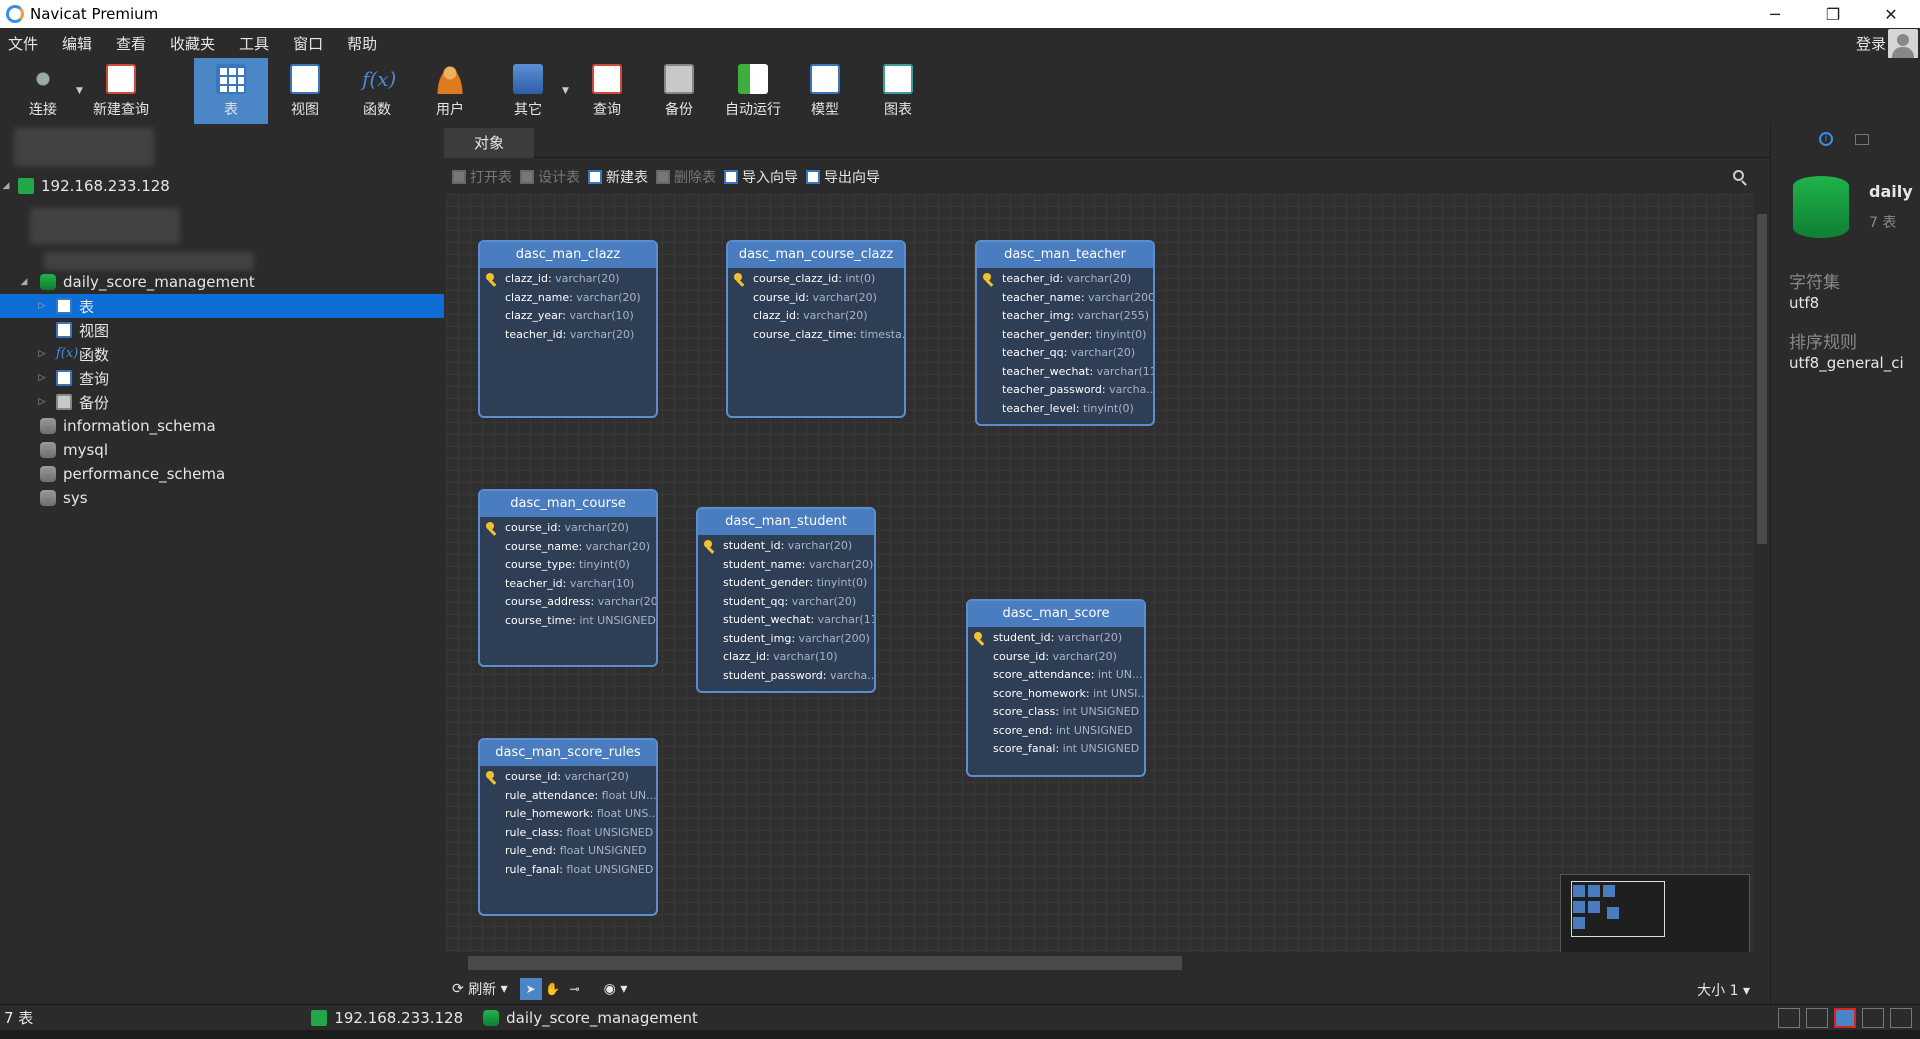 The height and width of the screenshot is (1039, 1920). Describe the element at coordinates (575, 989) in the screenshot. I see `connector-tool-icon: ⊸` at that location.